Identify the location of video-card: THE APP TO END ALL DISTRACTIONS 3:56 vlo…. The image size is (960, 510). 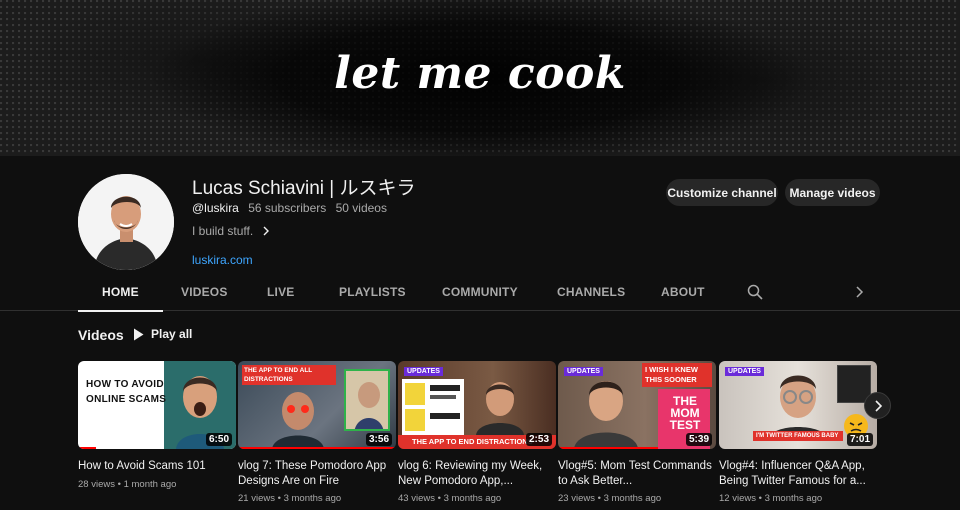
(317, 432).